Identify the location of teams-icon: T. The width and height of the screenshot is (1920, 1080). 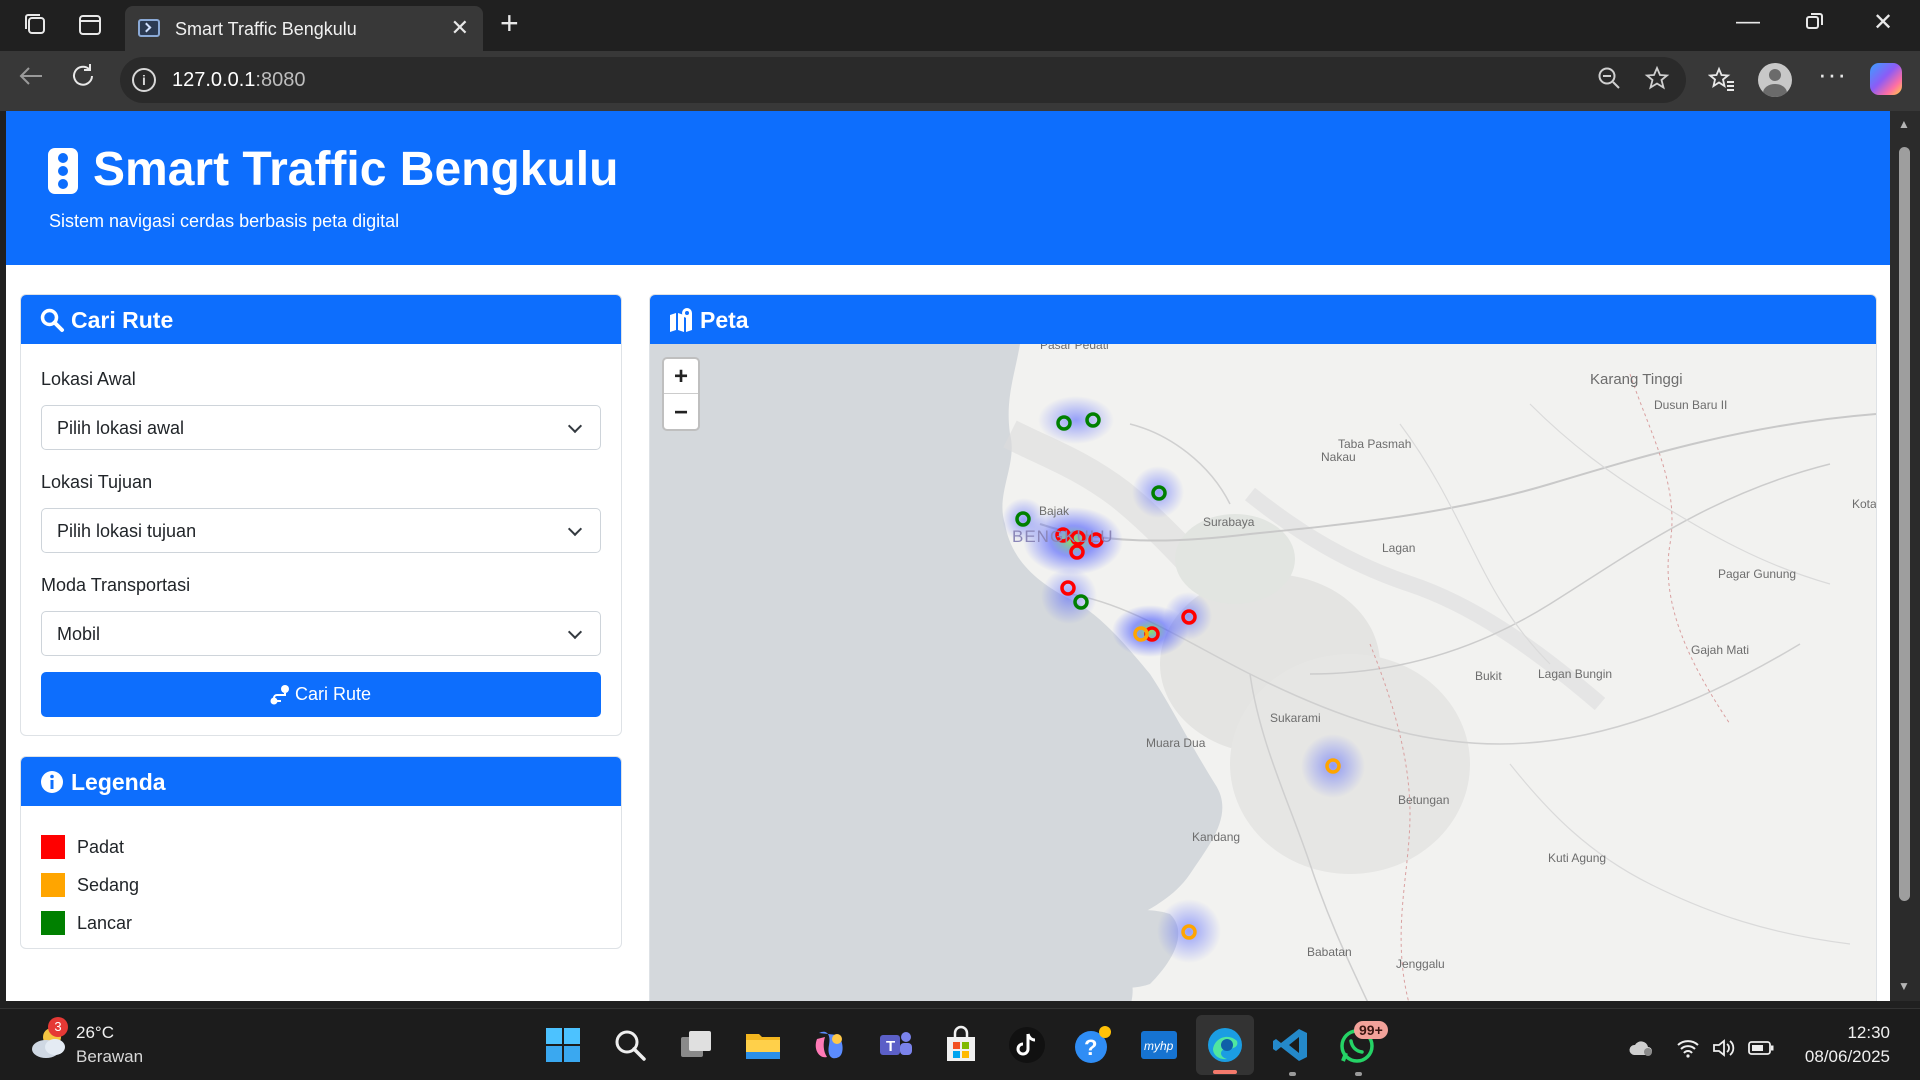
(895, 1045).